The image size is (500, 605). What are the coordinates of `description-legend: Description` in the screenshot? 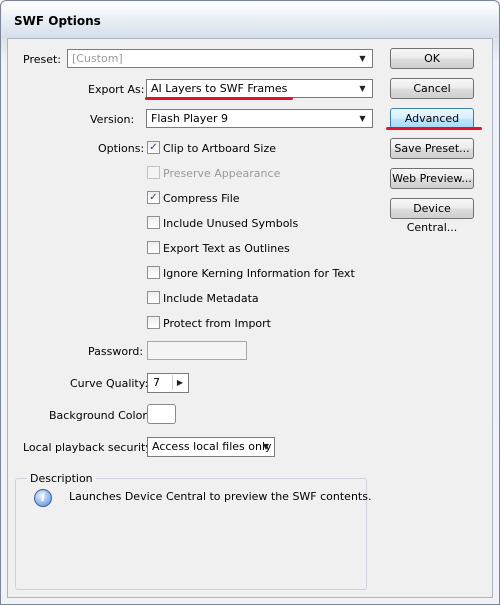 It's located at (61, 478).